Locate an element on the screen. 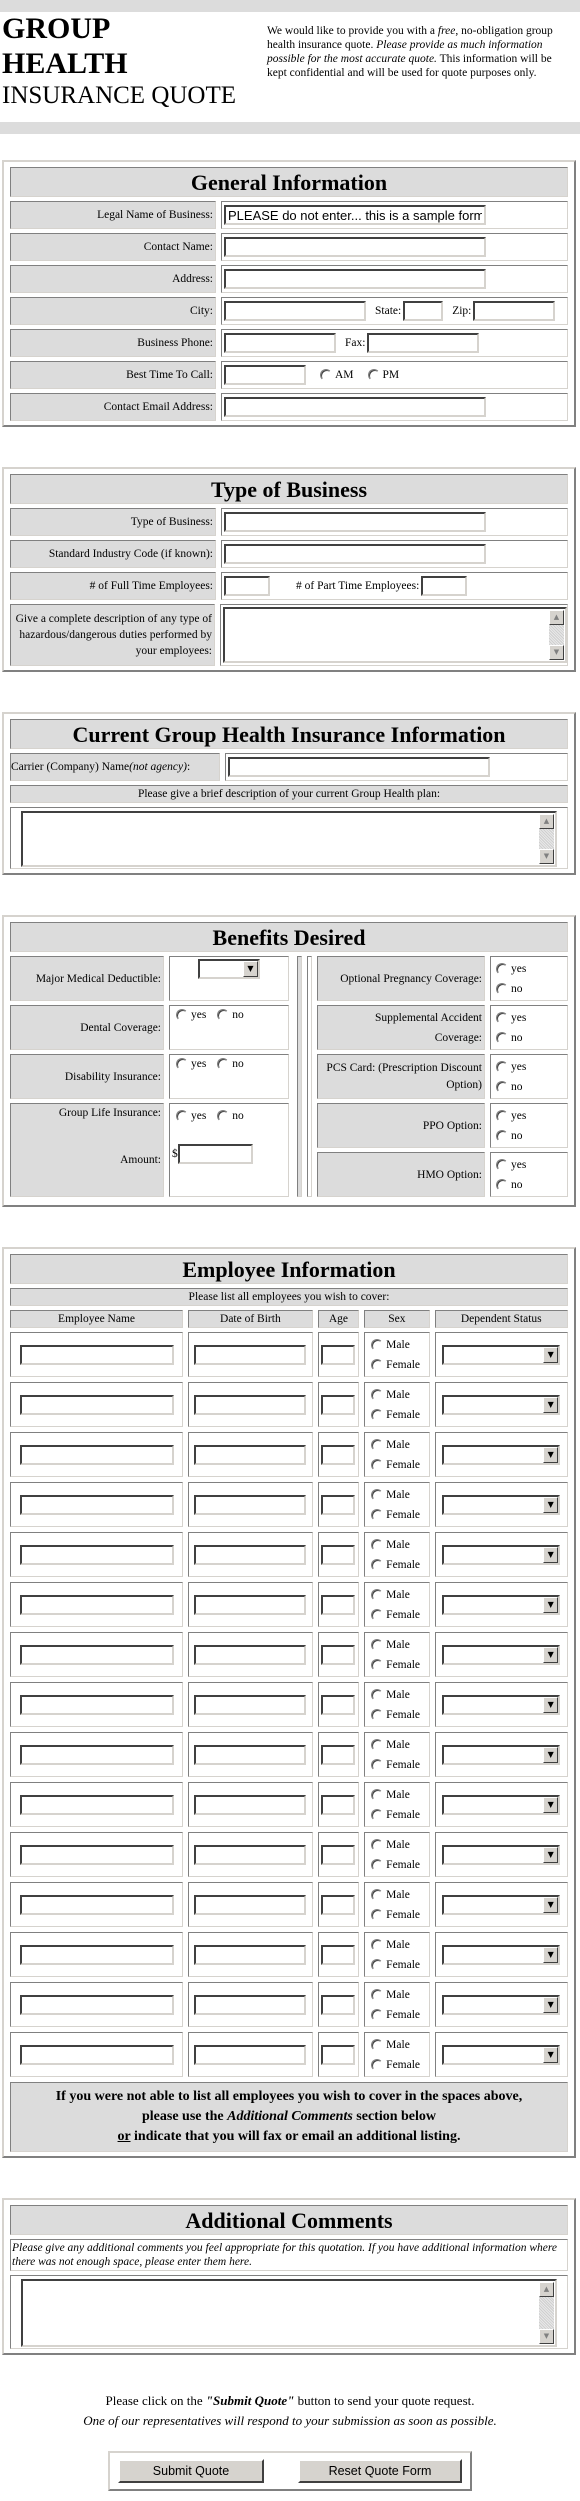 This screenshot has width=580, height=2501. ppo-no-radio is located at coordinates (502, 1136).